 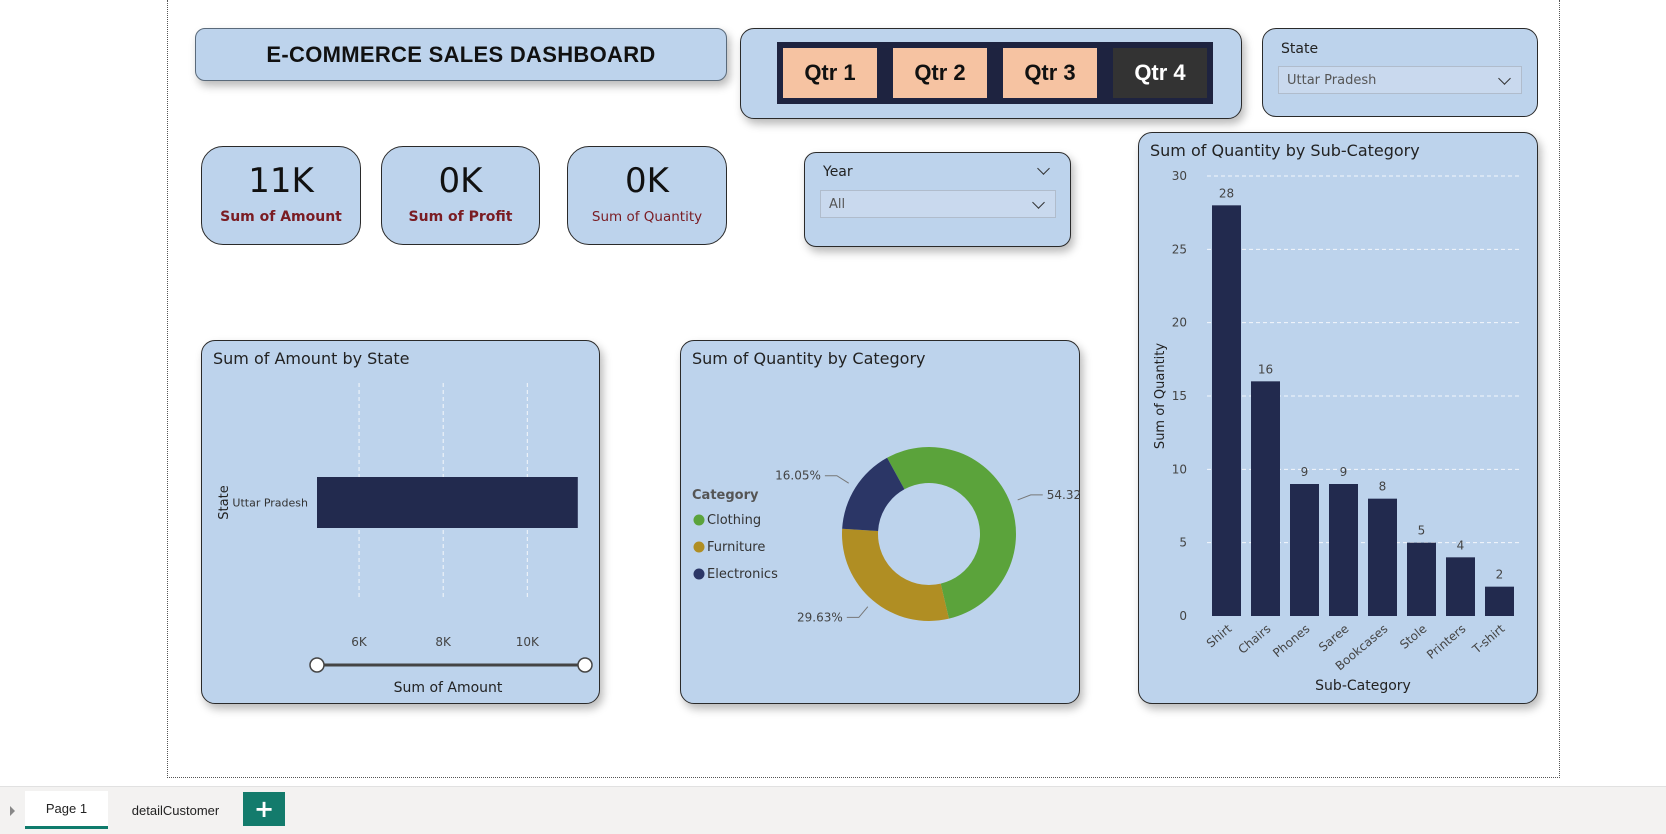 I want to click on quarter-button-row: Qtr 1 Qtr 2 Qtr 3 Qtr 4, so click(x=995, y=73).